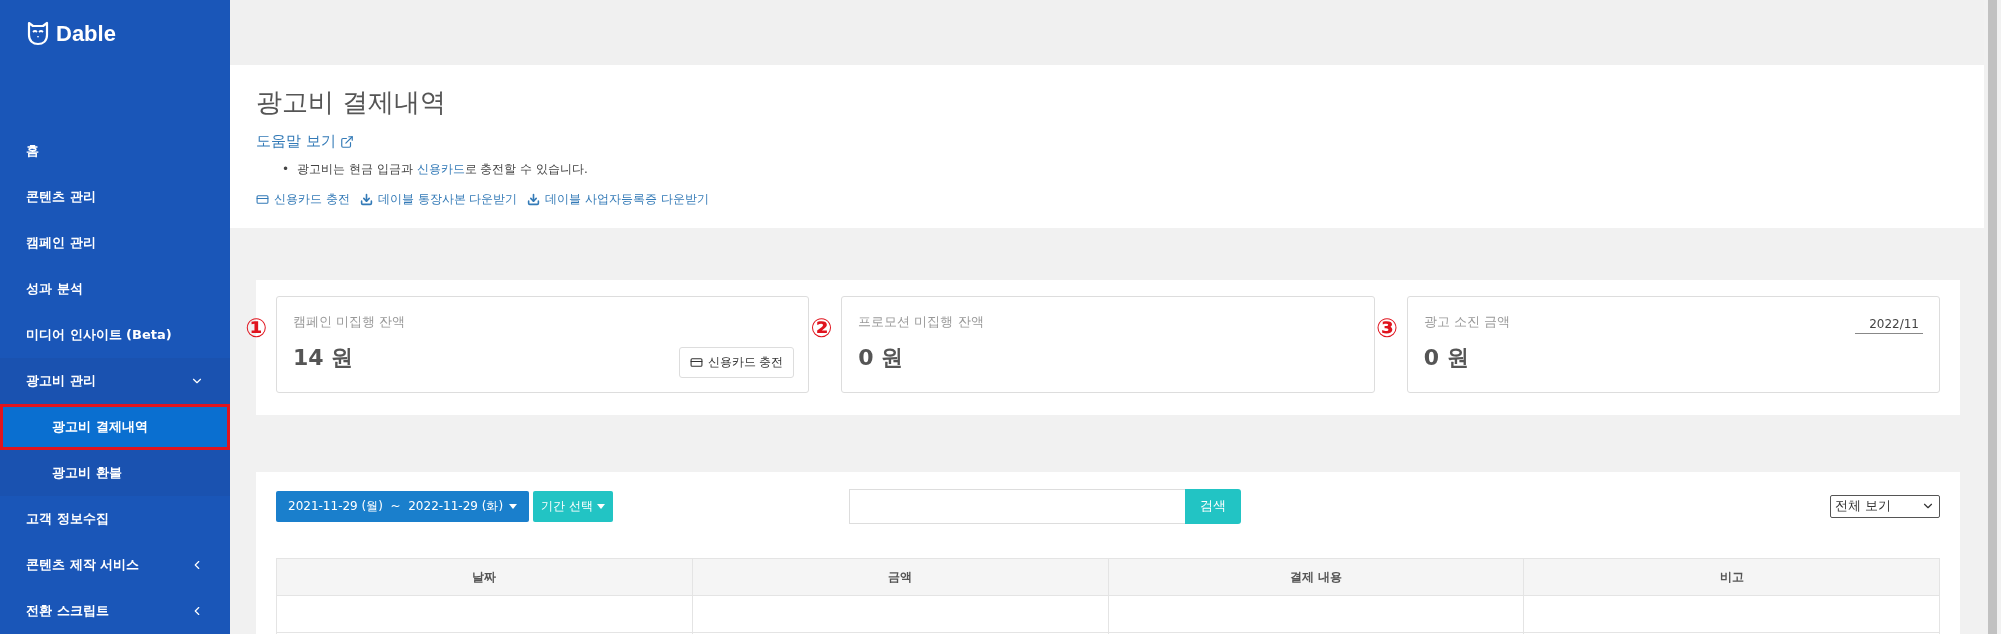 This screenshot has width=2001, height=634. I want to click on sidebar-item-label: 성과 분석, so click(54, 288).